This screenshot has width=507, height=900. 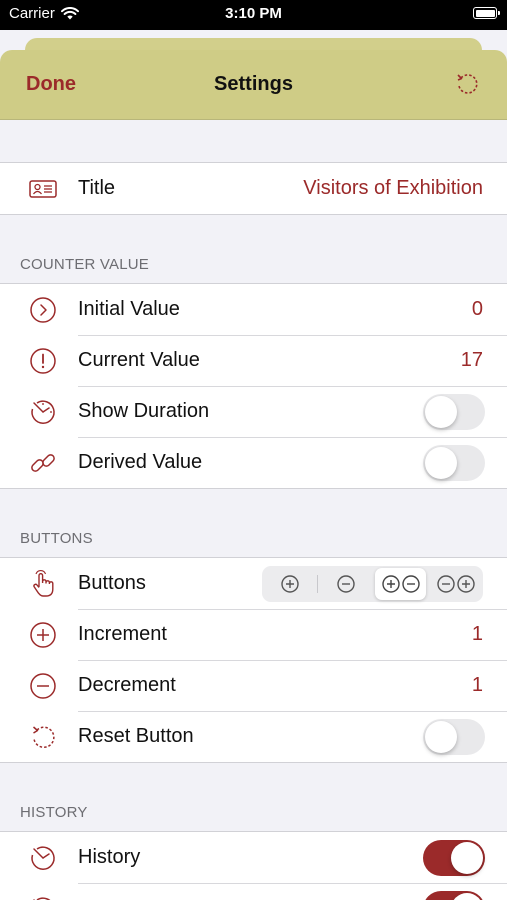 I want to click on history-row-2-toggle, so click(x=454, y=895).